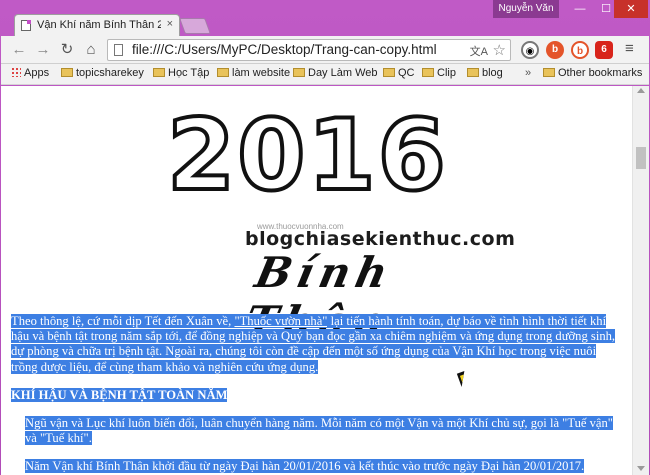  What do you see at coordinates (580, 50) in the screenshot?
I see `extension-b-outline-icon: b` at bounding box center [580, 50].